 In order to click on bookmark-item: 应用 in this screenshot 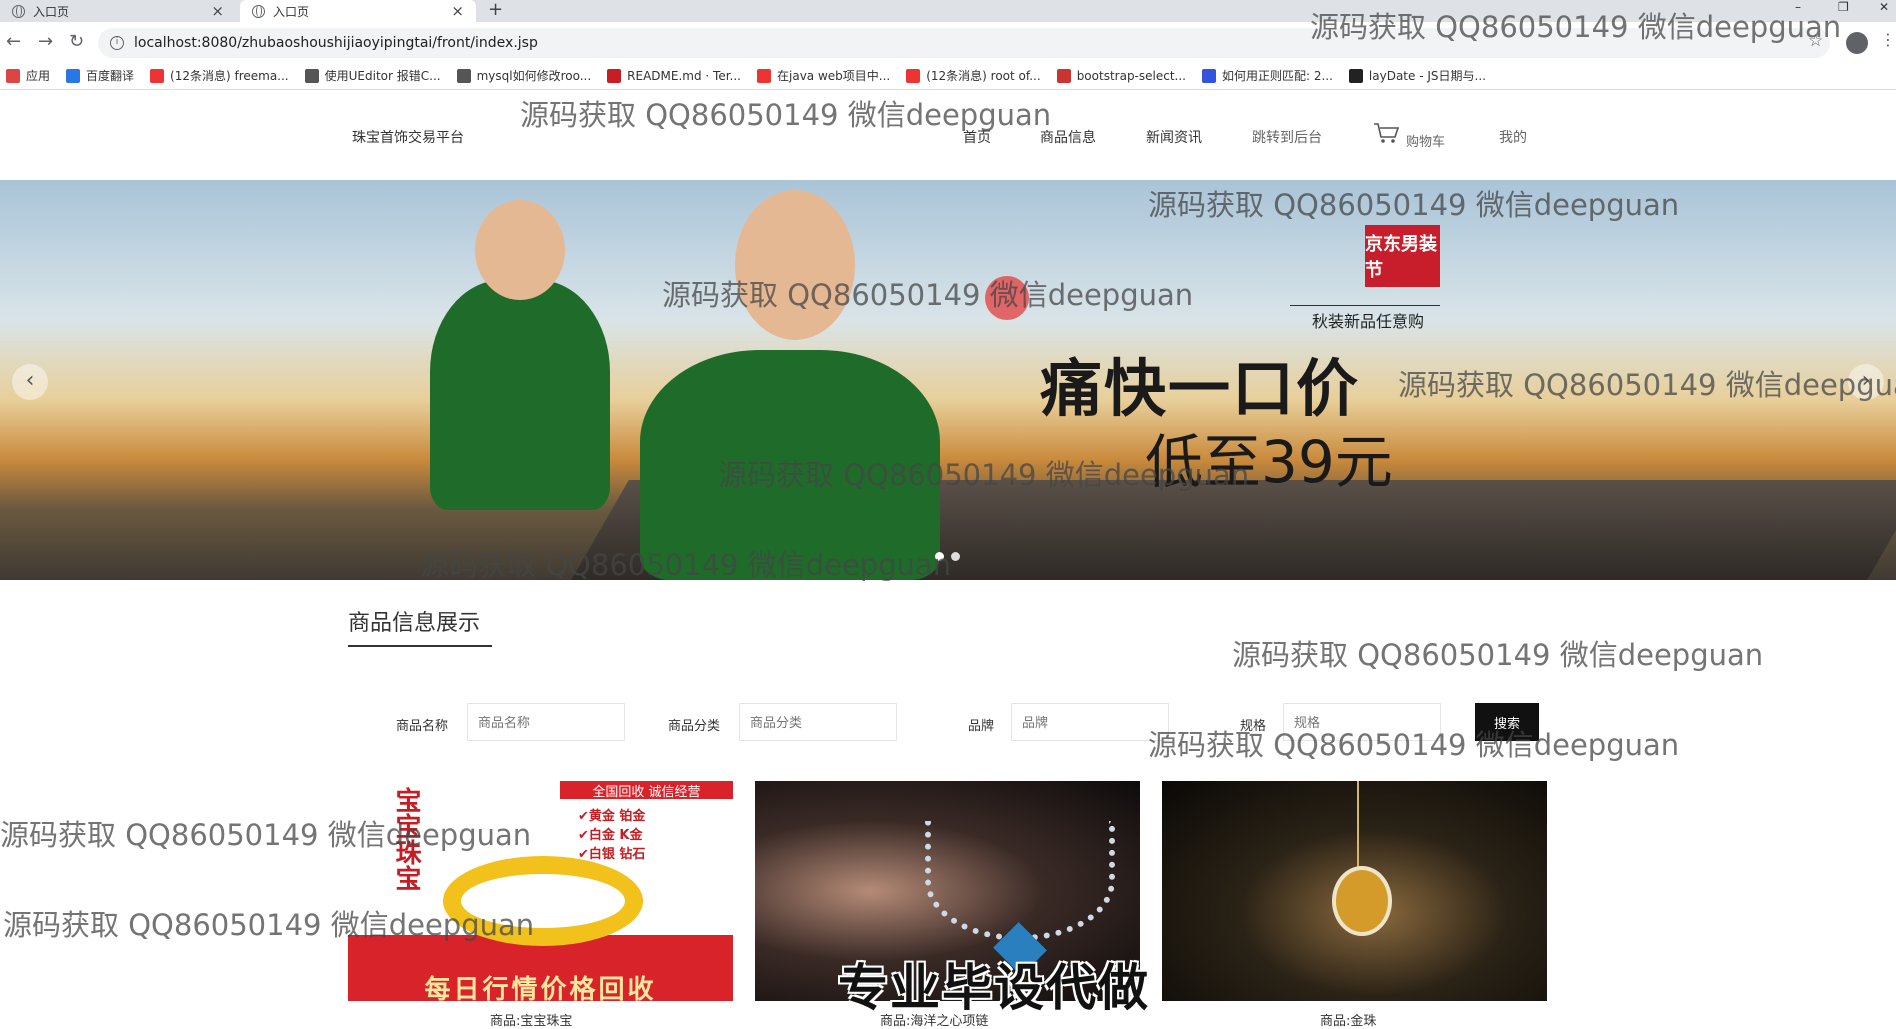, I will do `click(28, 75)`.